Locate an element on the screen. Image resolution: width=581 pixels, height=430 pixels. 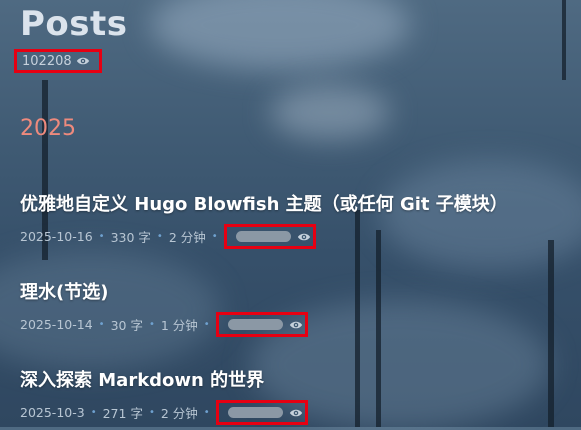
post-meta: 2025-10-14 • 30 字 • 1 分钟 • is located at coordinates (164, 324).